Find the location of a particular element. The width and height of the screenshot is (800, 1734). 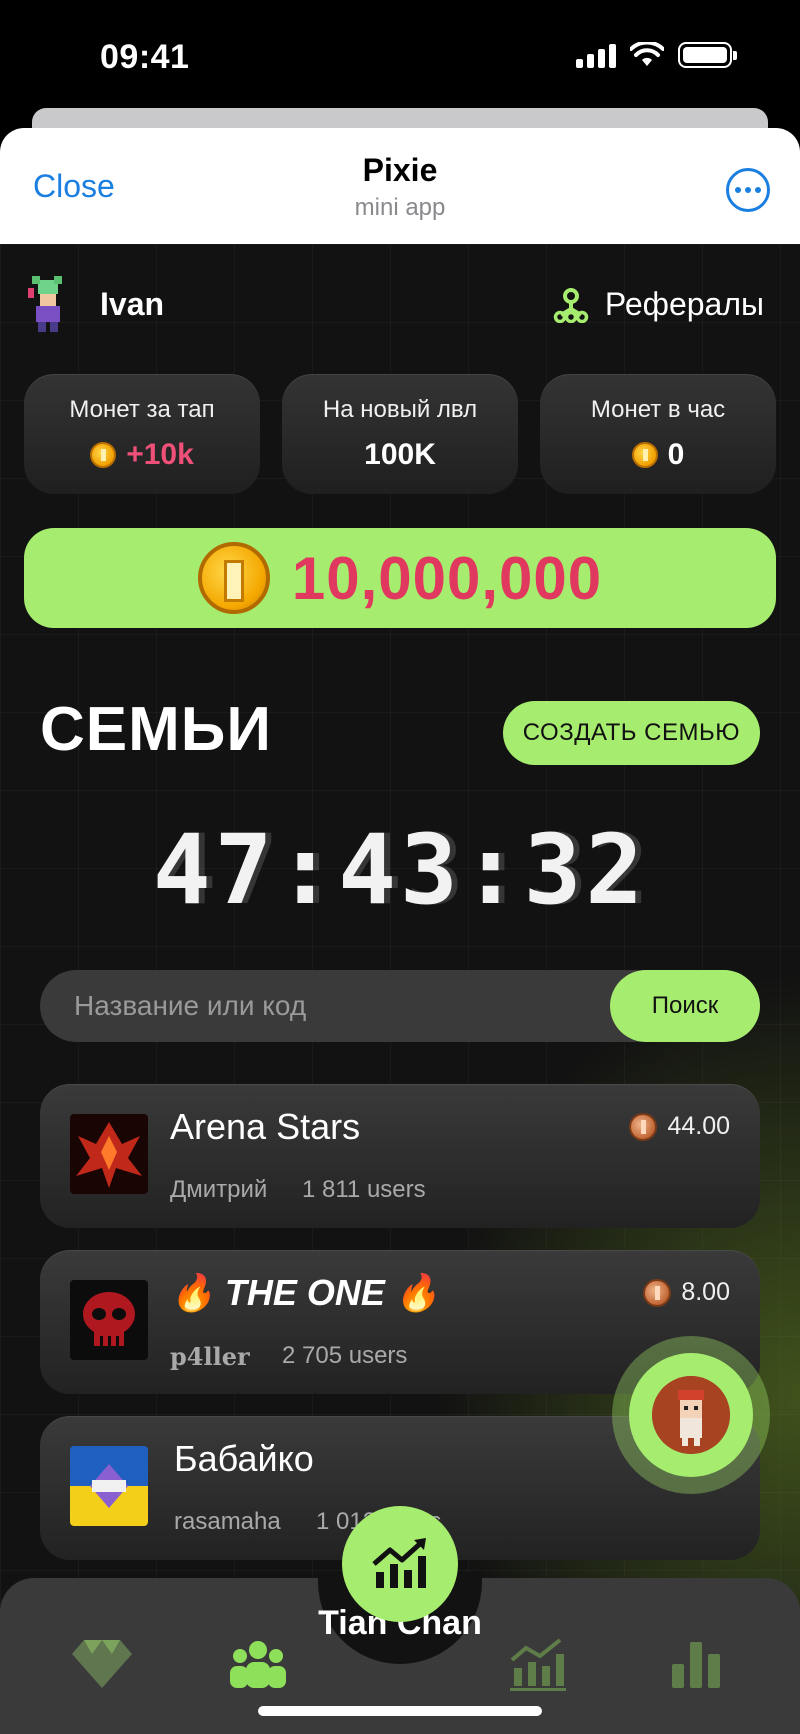

search-button: Поиск is located at coordinates (685, 1006).